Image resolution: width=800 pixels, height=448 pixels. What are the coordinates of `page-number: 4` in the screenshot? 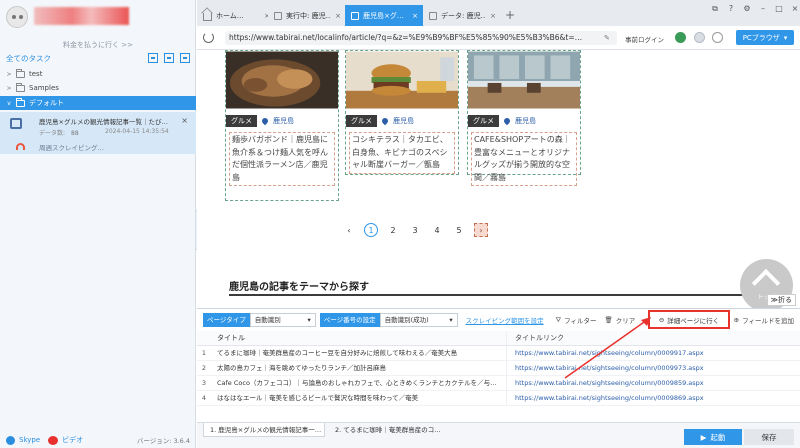 It's located at (437, 230).